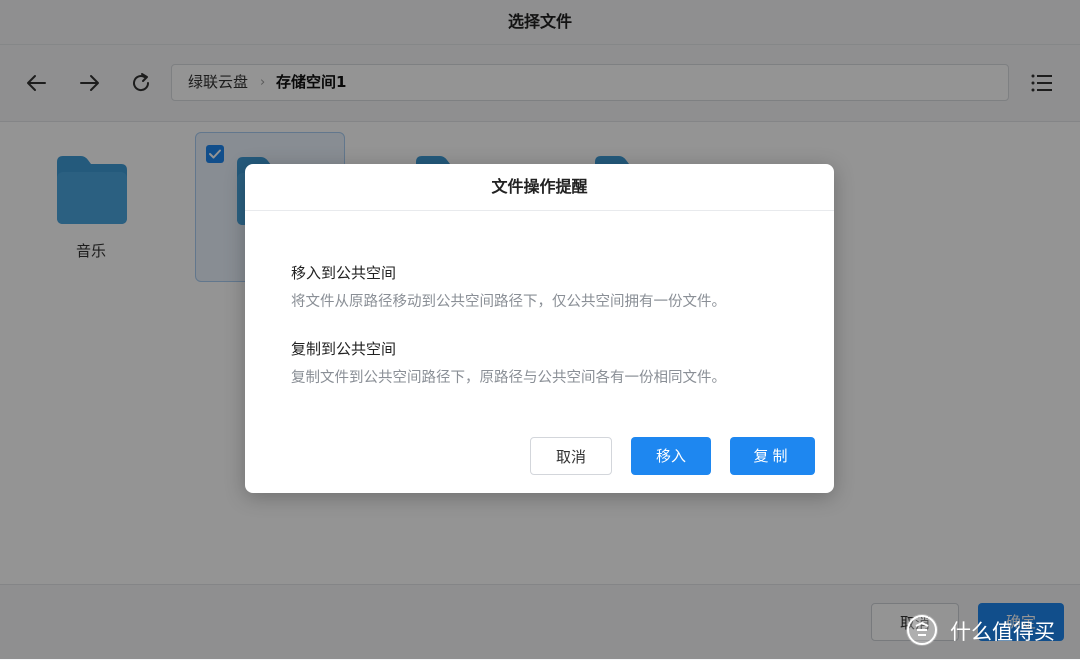 This screenshot has height=660, width=1080. What do you see at coordinates (922, 630) in the screenshot?
I see `watermark-logo-icon` at bounding box center [922, 630].